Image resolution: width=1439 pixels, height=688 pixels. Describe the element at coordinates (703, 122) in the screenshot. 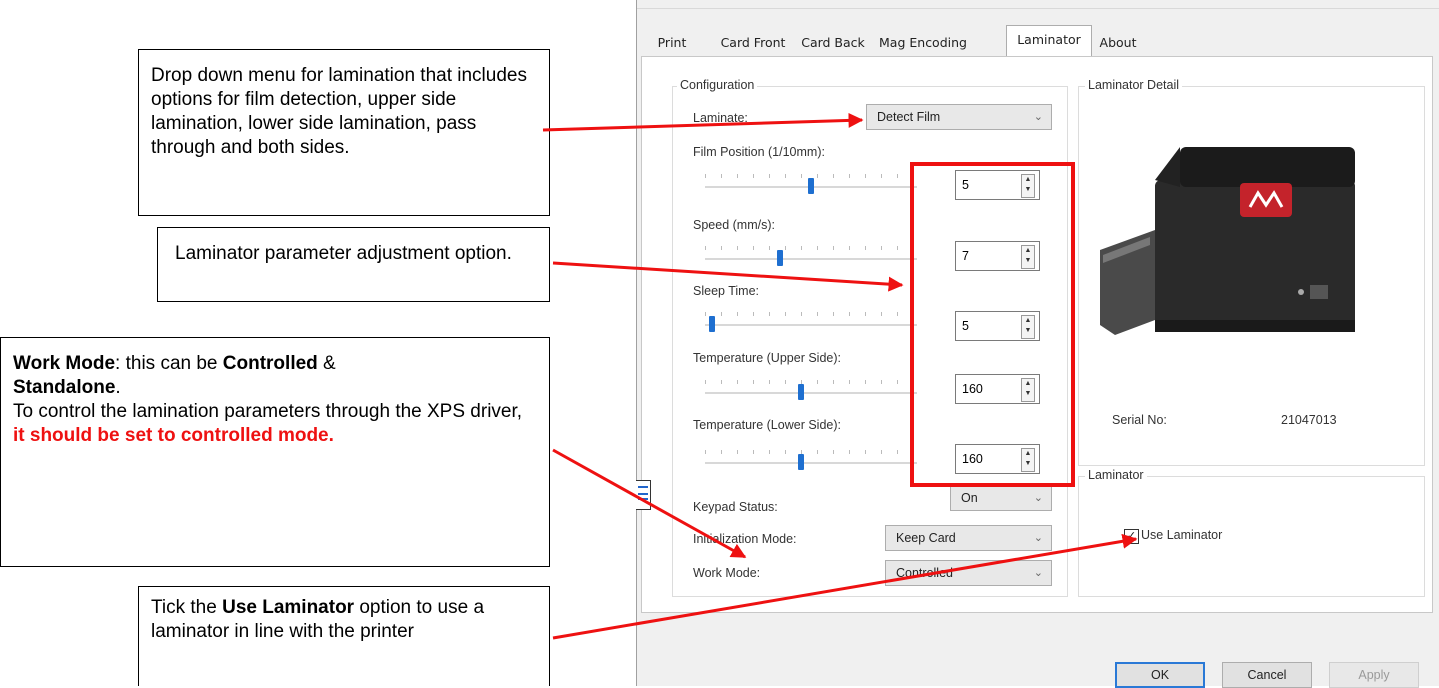

I see `arrow-lamination-menu` at that location.